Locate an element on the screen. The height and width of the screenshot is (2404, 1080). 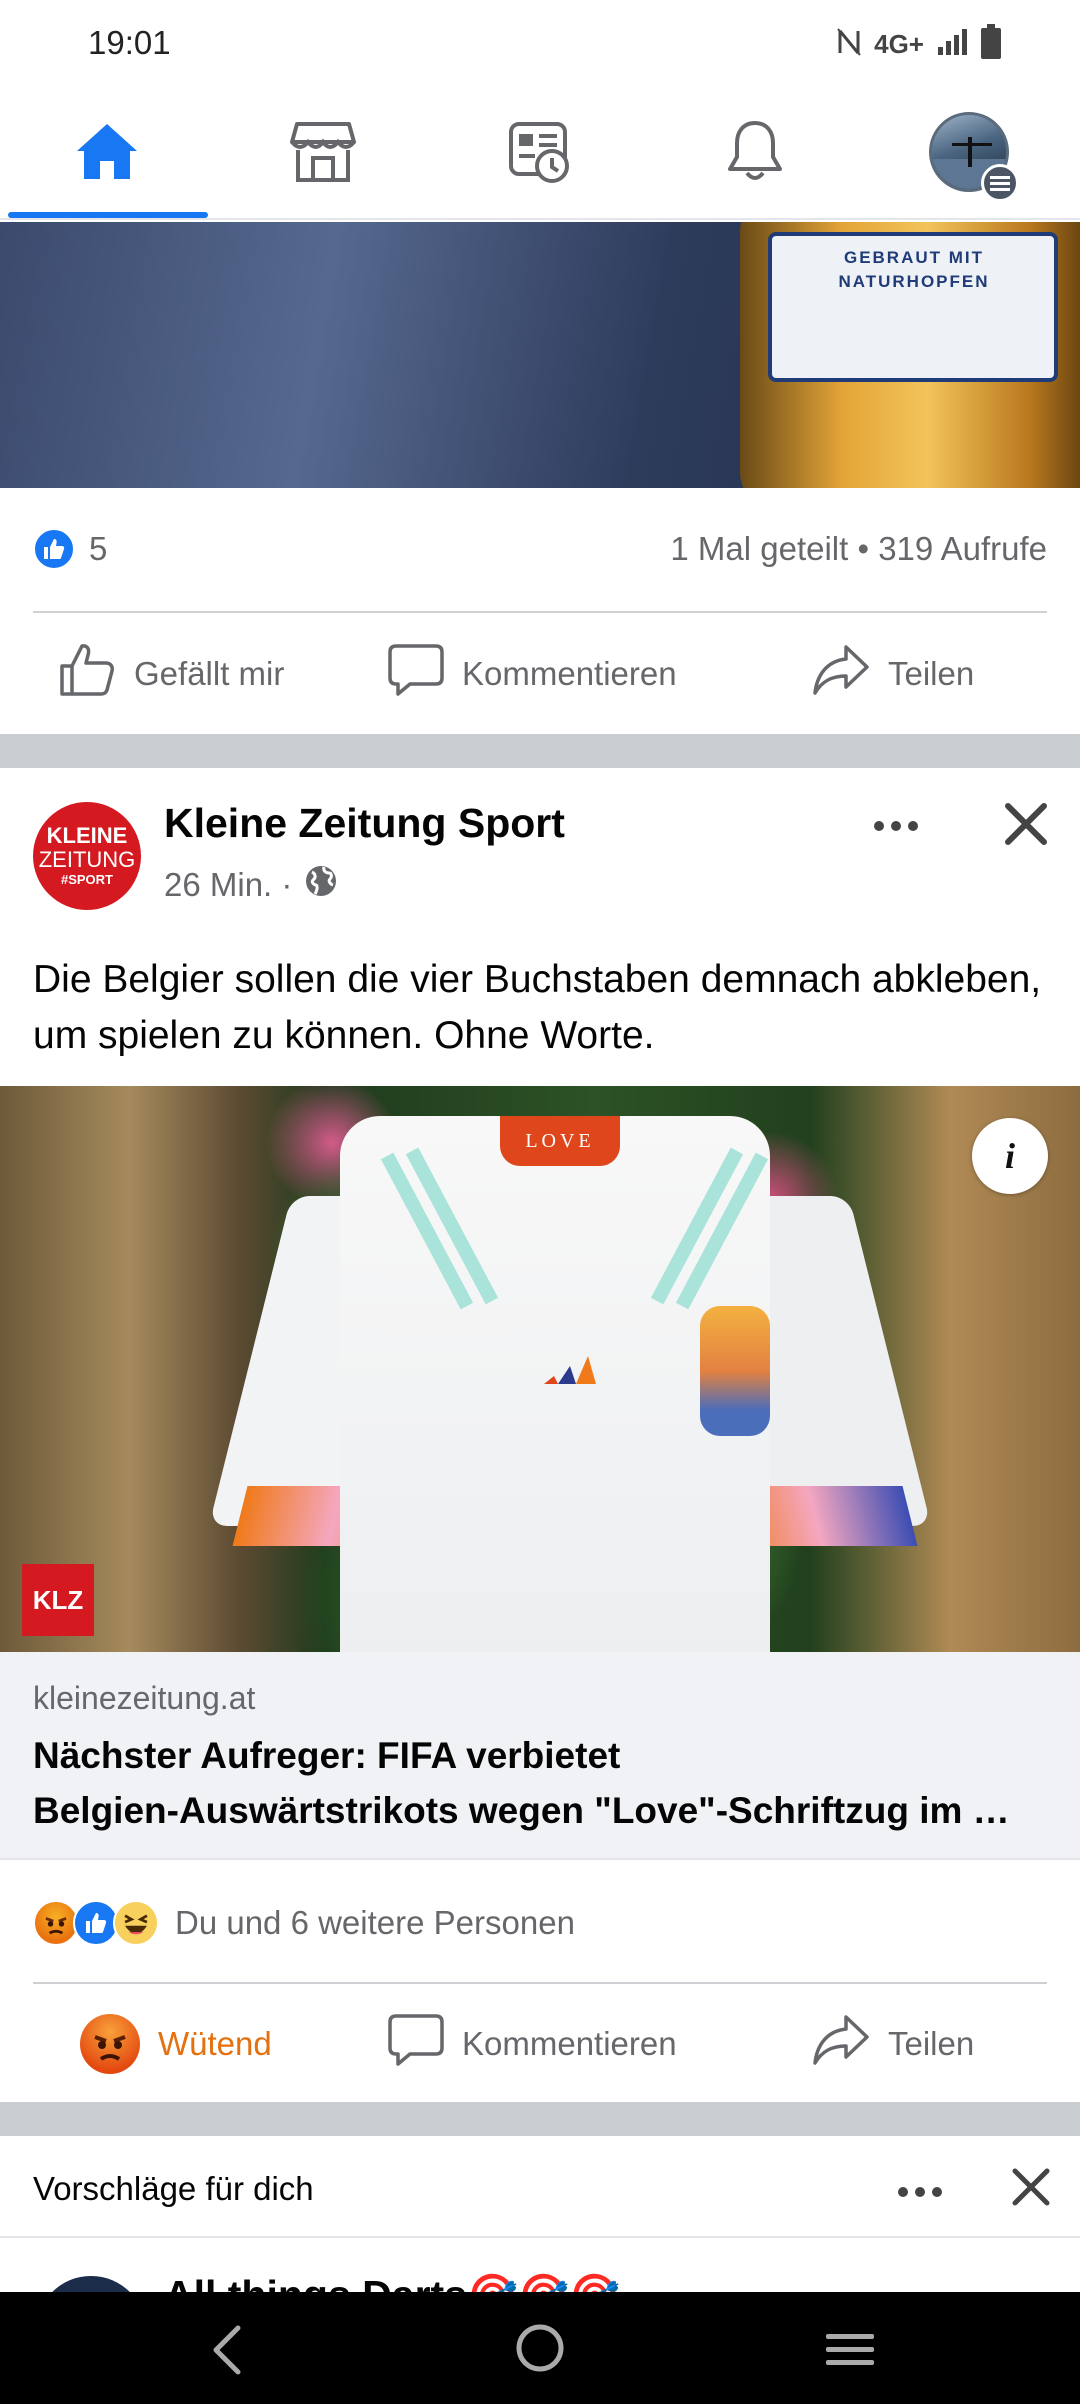
tab-marketplace is located at coordinates (323, 154).